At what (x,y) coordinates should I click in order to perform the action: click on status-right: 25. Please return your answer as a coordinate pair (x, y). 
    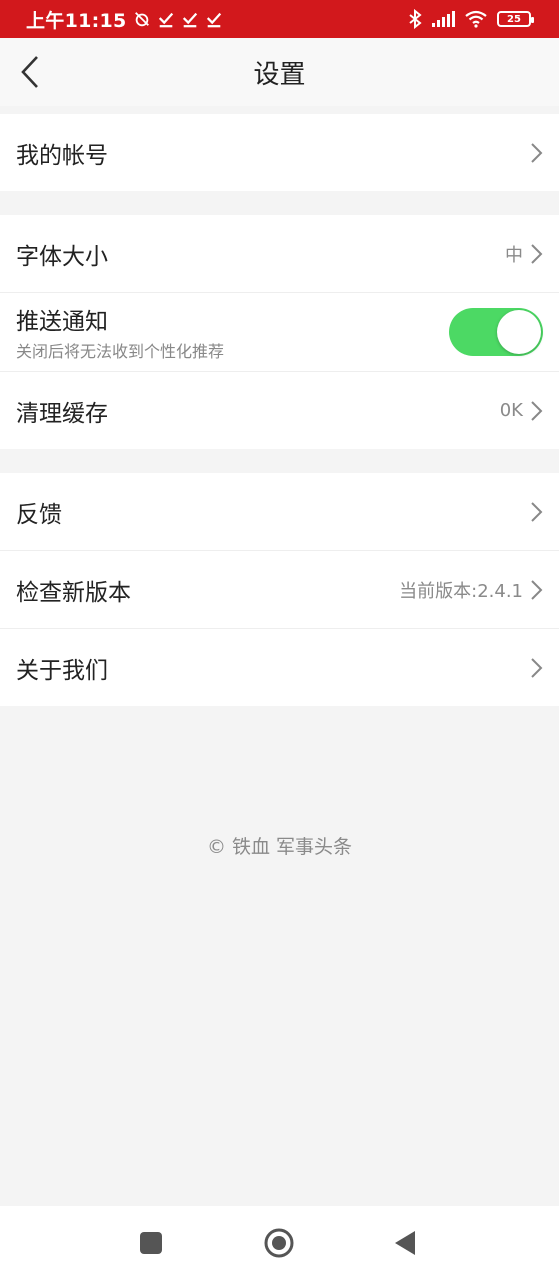
    Looking at the image, I should click on (471, 19).